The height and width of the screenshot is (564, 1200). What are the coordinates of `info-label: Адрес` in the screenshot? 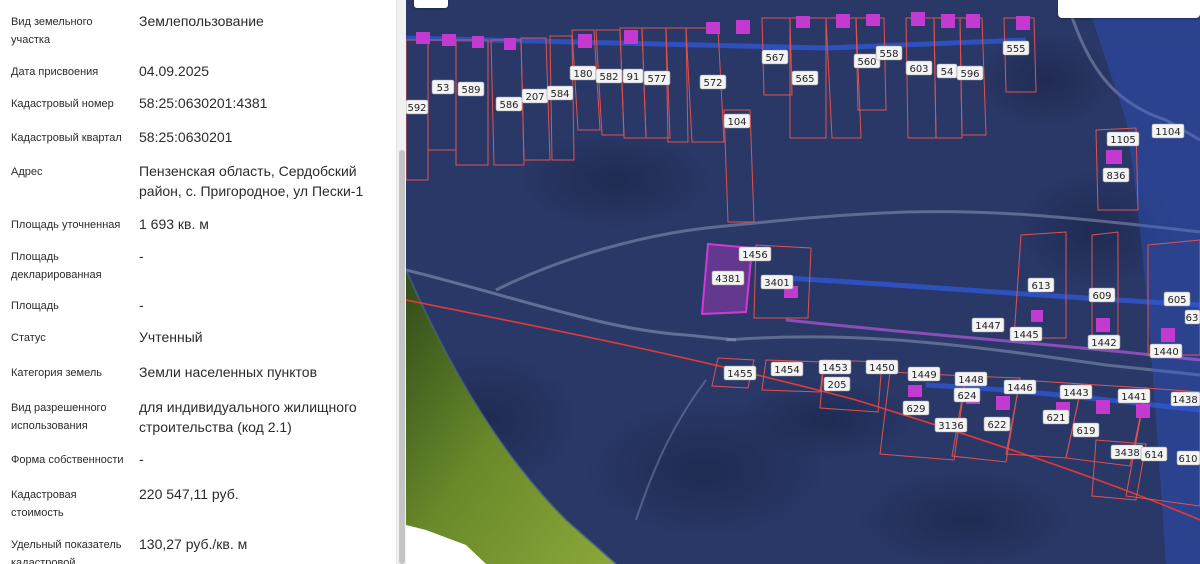 It's located at (27, 172).